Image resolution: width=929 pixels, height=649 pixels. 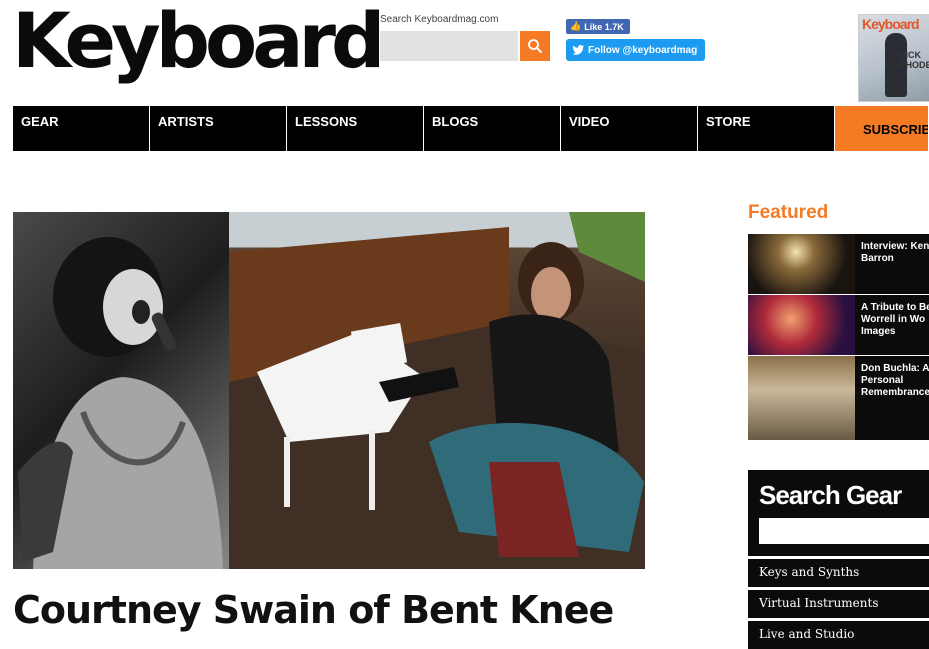 I want to click on featured-item: Interview: Ken Barron, so click(x=838, y=264).